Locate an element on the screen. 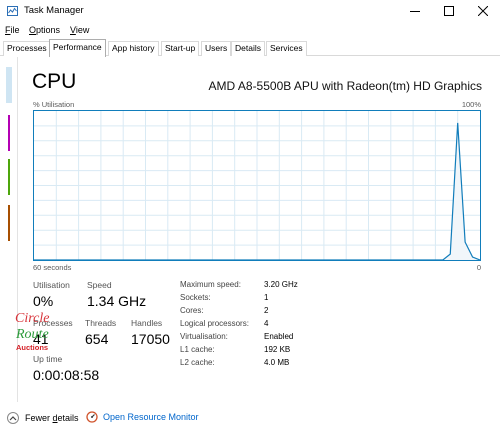 Image resolution: width=500 pixels, height=436 pixels. fewer-details-label: Fewer details is located at coordinates (52, 418).